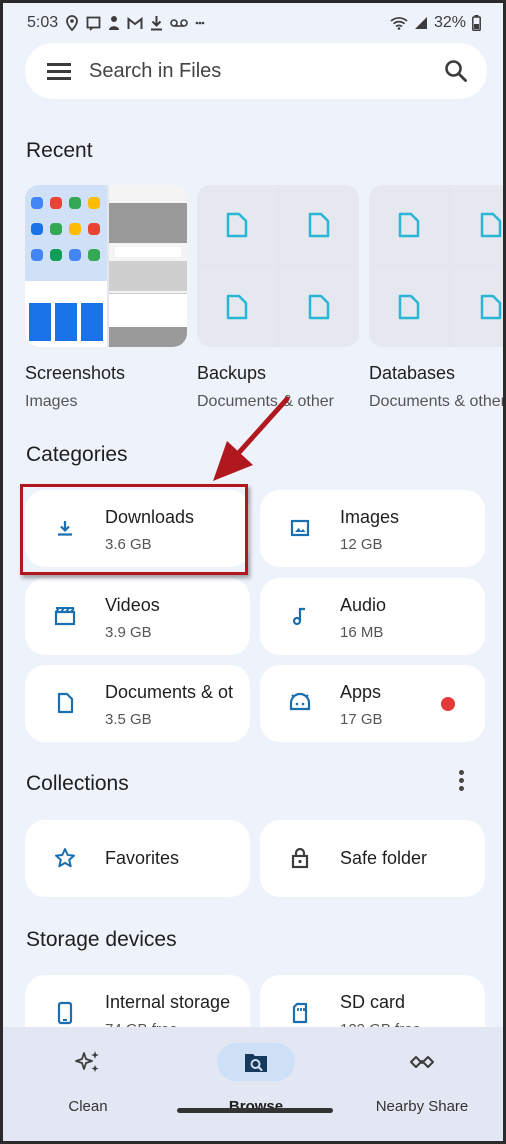 The height and width of the screenshot is (1144, 506). What do you see at coordinates (128, 719) in the screenshot?
I see `category-size: 3.5 GB` at bounding box center [128, 719].